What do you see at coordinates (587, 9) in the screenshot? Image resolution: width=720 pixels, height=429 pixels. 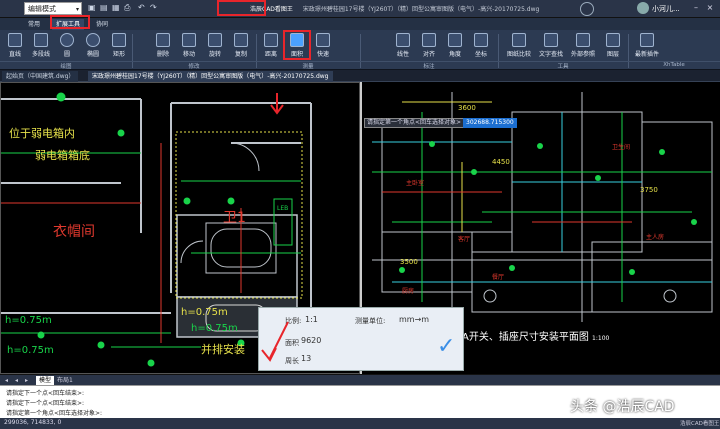 I see `search-icon` at bounding box center [587, 9].